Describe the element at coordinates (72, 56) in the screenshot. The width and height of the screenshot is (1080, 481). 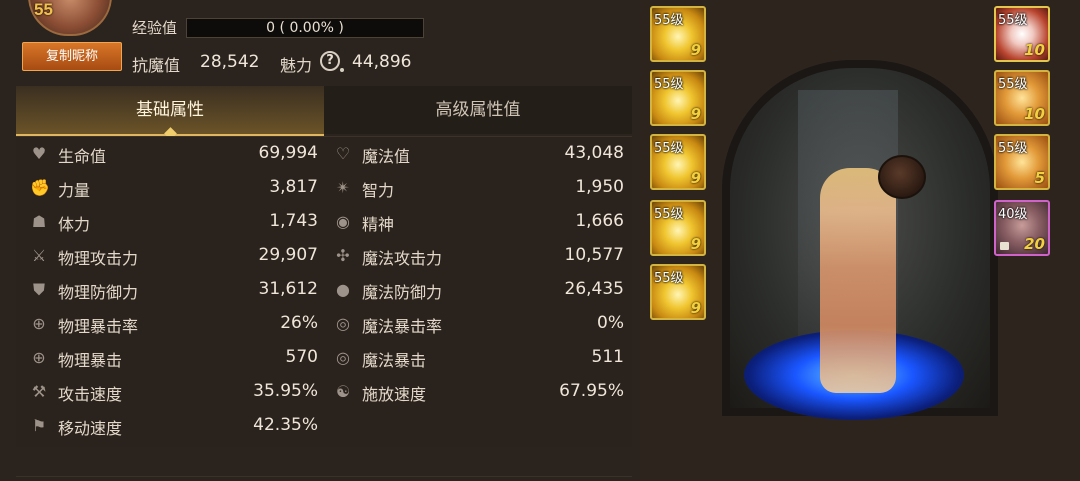
I see `copy-nickname-button: 复制昵称` at that location.